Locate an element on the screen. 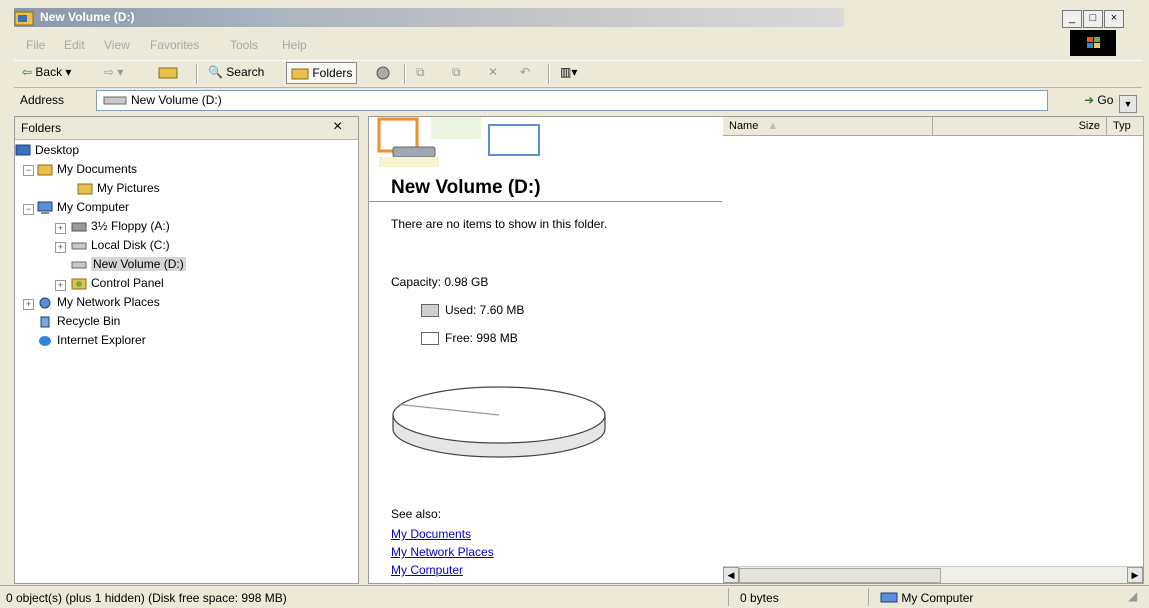 The height and width of the screenshot is (608, 1149). tree-label: 3½ Floppy (A:) is located at coordinates (130, 226).